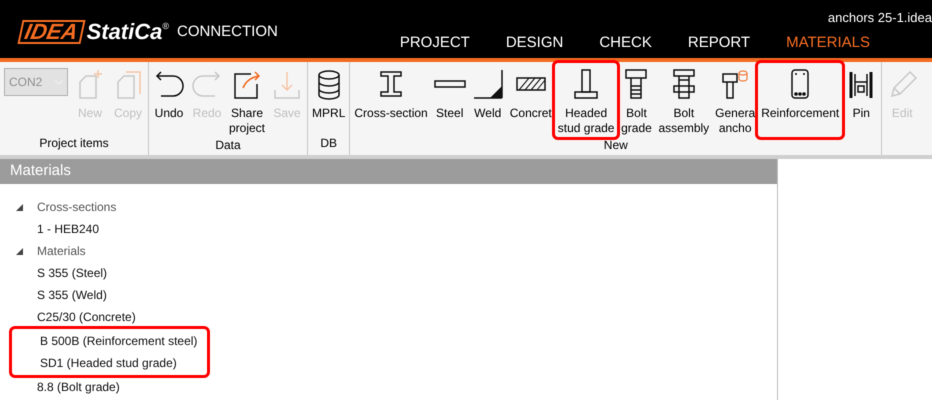  I want to click on ribbon-button: Weld, so click(488, 94).